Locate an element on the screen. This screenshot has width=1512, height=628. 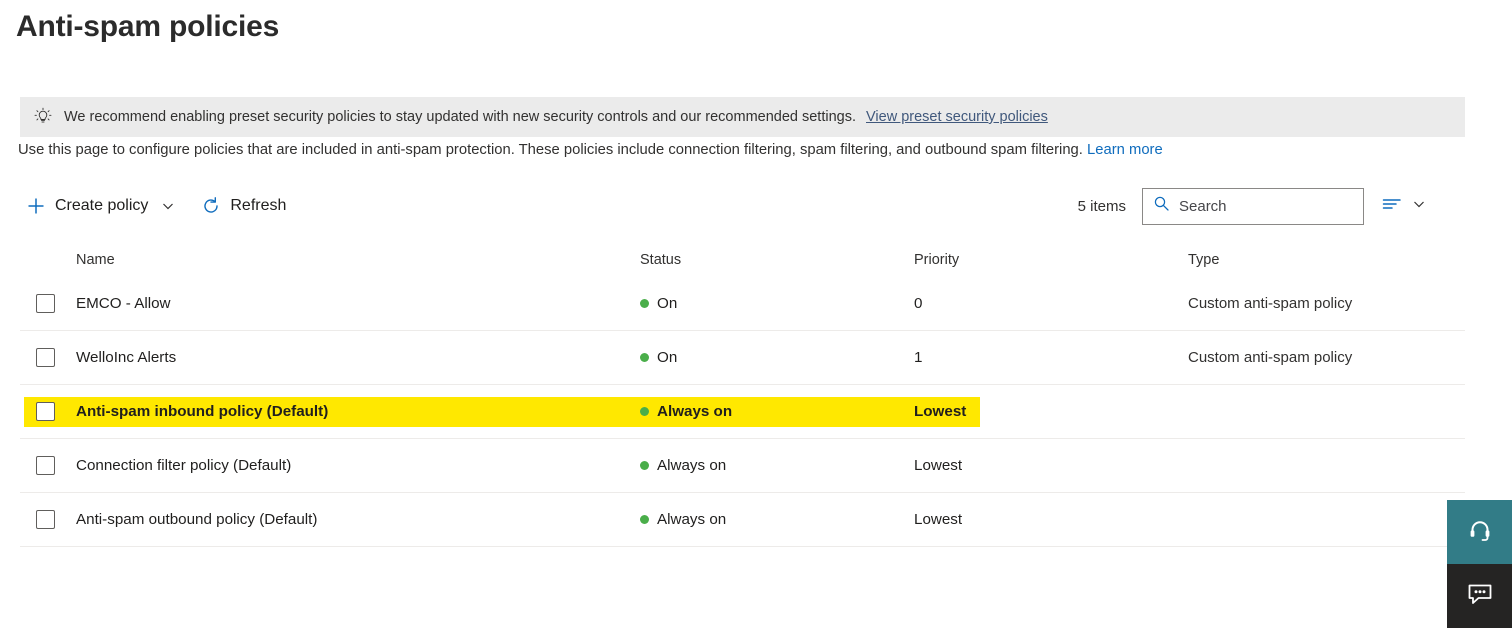
refresh-button: Refresh is located at coordinates (243, 206).